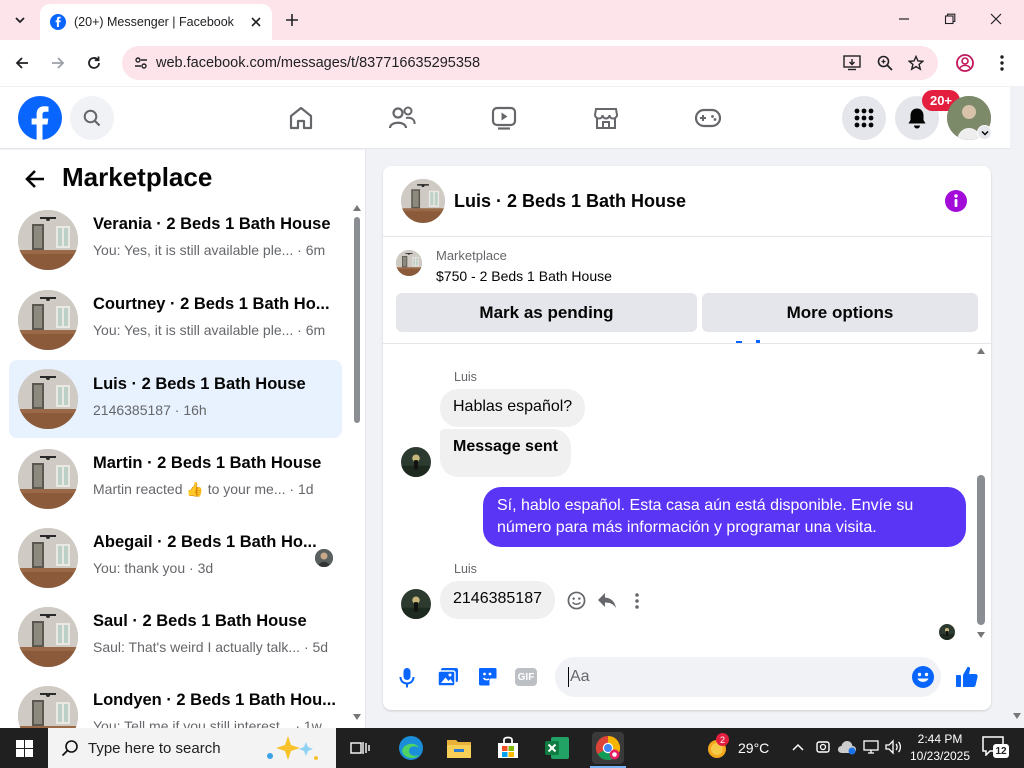  What do you see at coordinates (487, 676) in the screenshot?
I see `sticker-icon` at bounding box center [487, 676].